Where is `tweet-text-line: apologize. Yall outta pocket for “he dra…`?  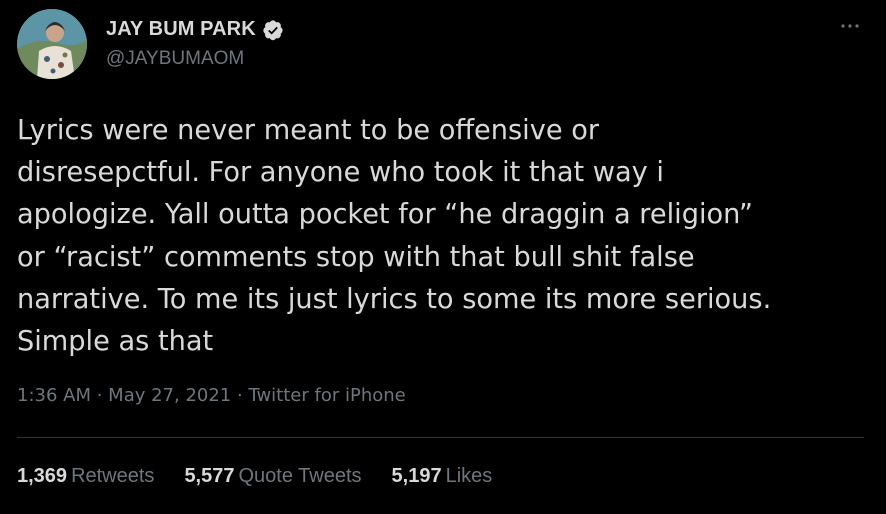
tweet-text-line: apologize. Yall outta pocket for “he dra… is located at coordinates (385, 215).